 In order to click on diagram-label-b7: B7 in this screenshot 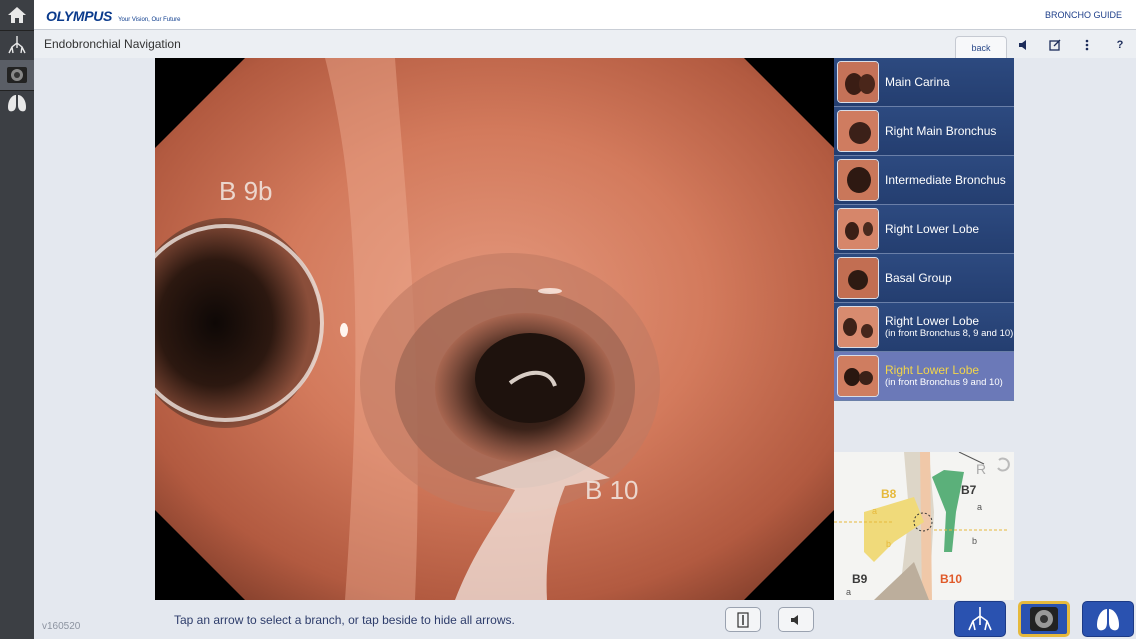, I will do `click(969, 490)`.